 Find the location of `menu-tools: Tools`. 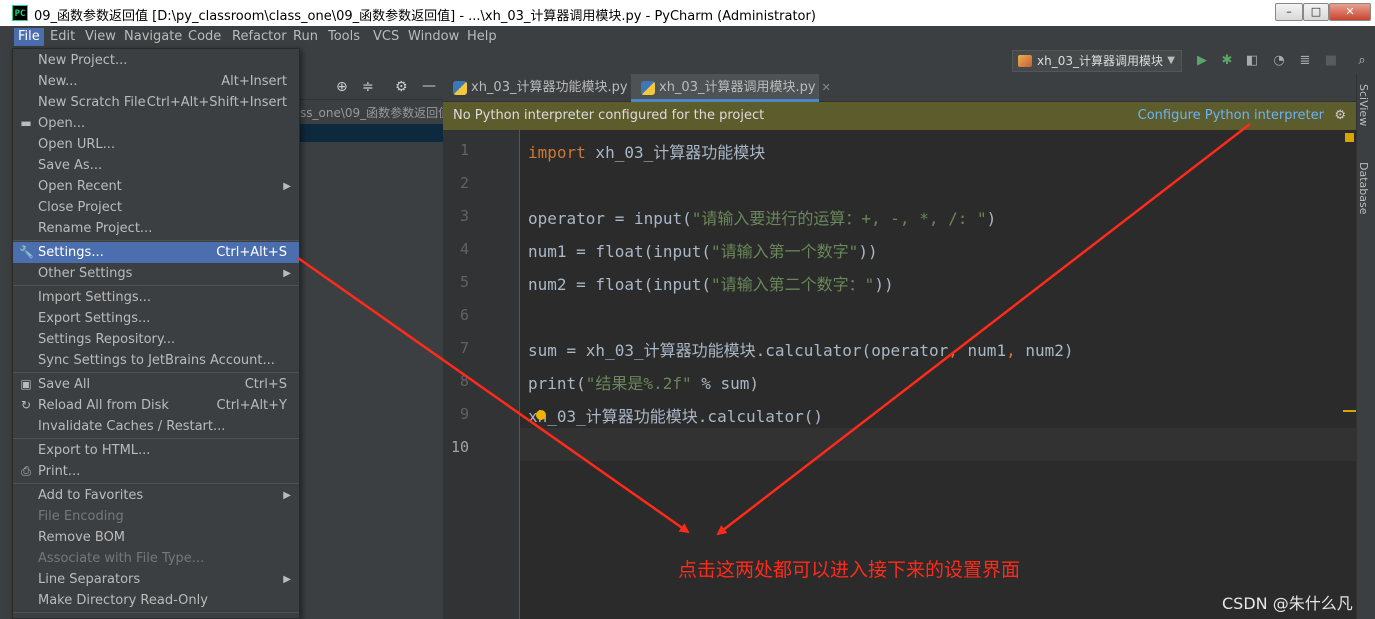

menu-tools: Tools is located at coordinates (344, 37).